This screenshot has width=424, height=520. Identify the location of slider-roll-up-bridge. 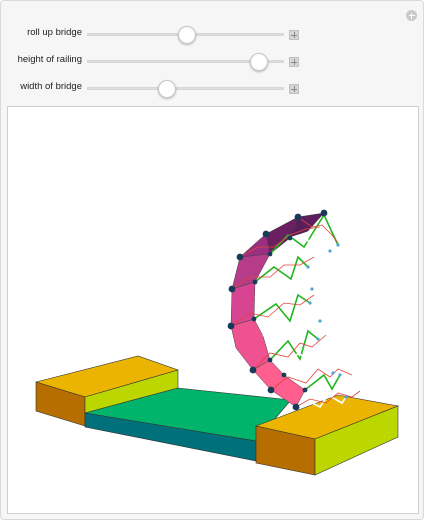
(185, 35).